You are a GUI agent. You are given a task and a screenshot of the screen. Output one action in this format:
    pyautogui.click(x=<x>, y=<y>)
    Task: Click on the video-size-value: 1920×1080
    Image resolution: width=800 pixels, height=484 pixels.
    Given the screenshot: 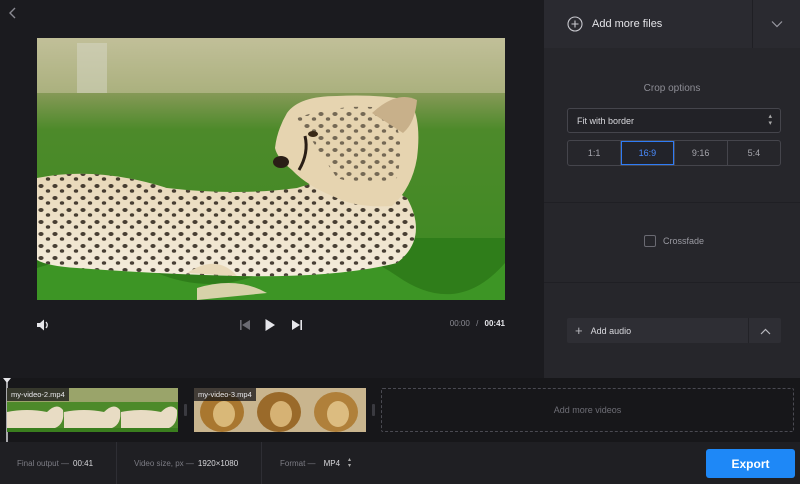 What is the action you would take?
    pyautogui.click(x=218, y=463)
    